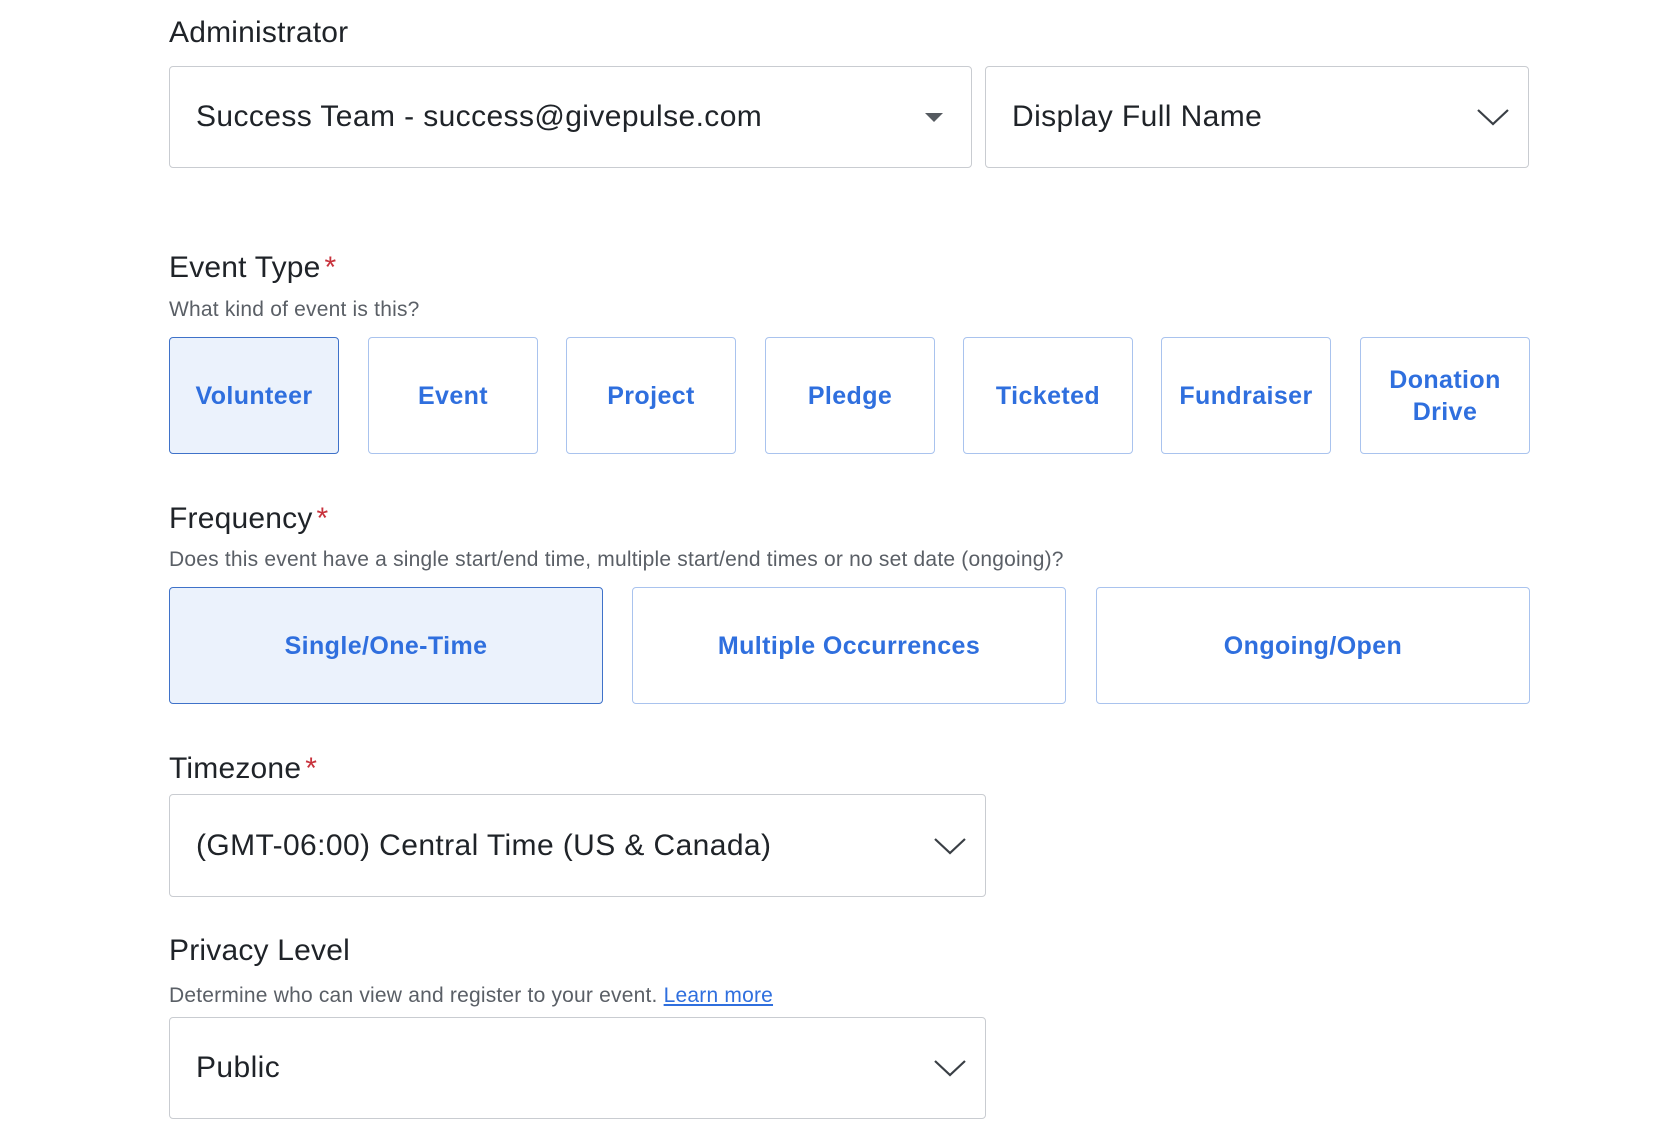 The width and height of the screenshot is (1658, 1128). I want to click on event-type-label-text: Event Type, so click(245, 267).